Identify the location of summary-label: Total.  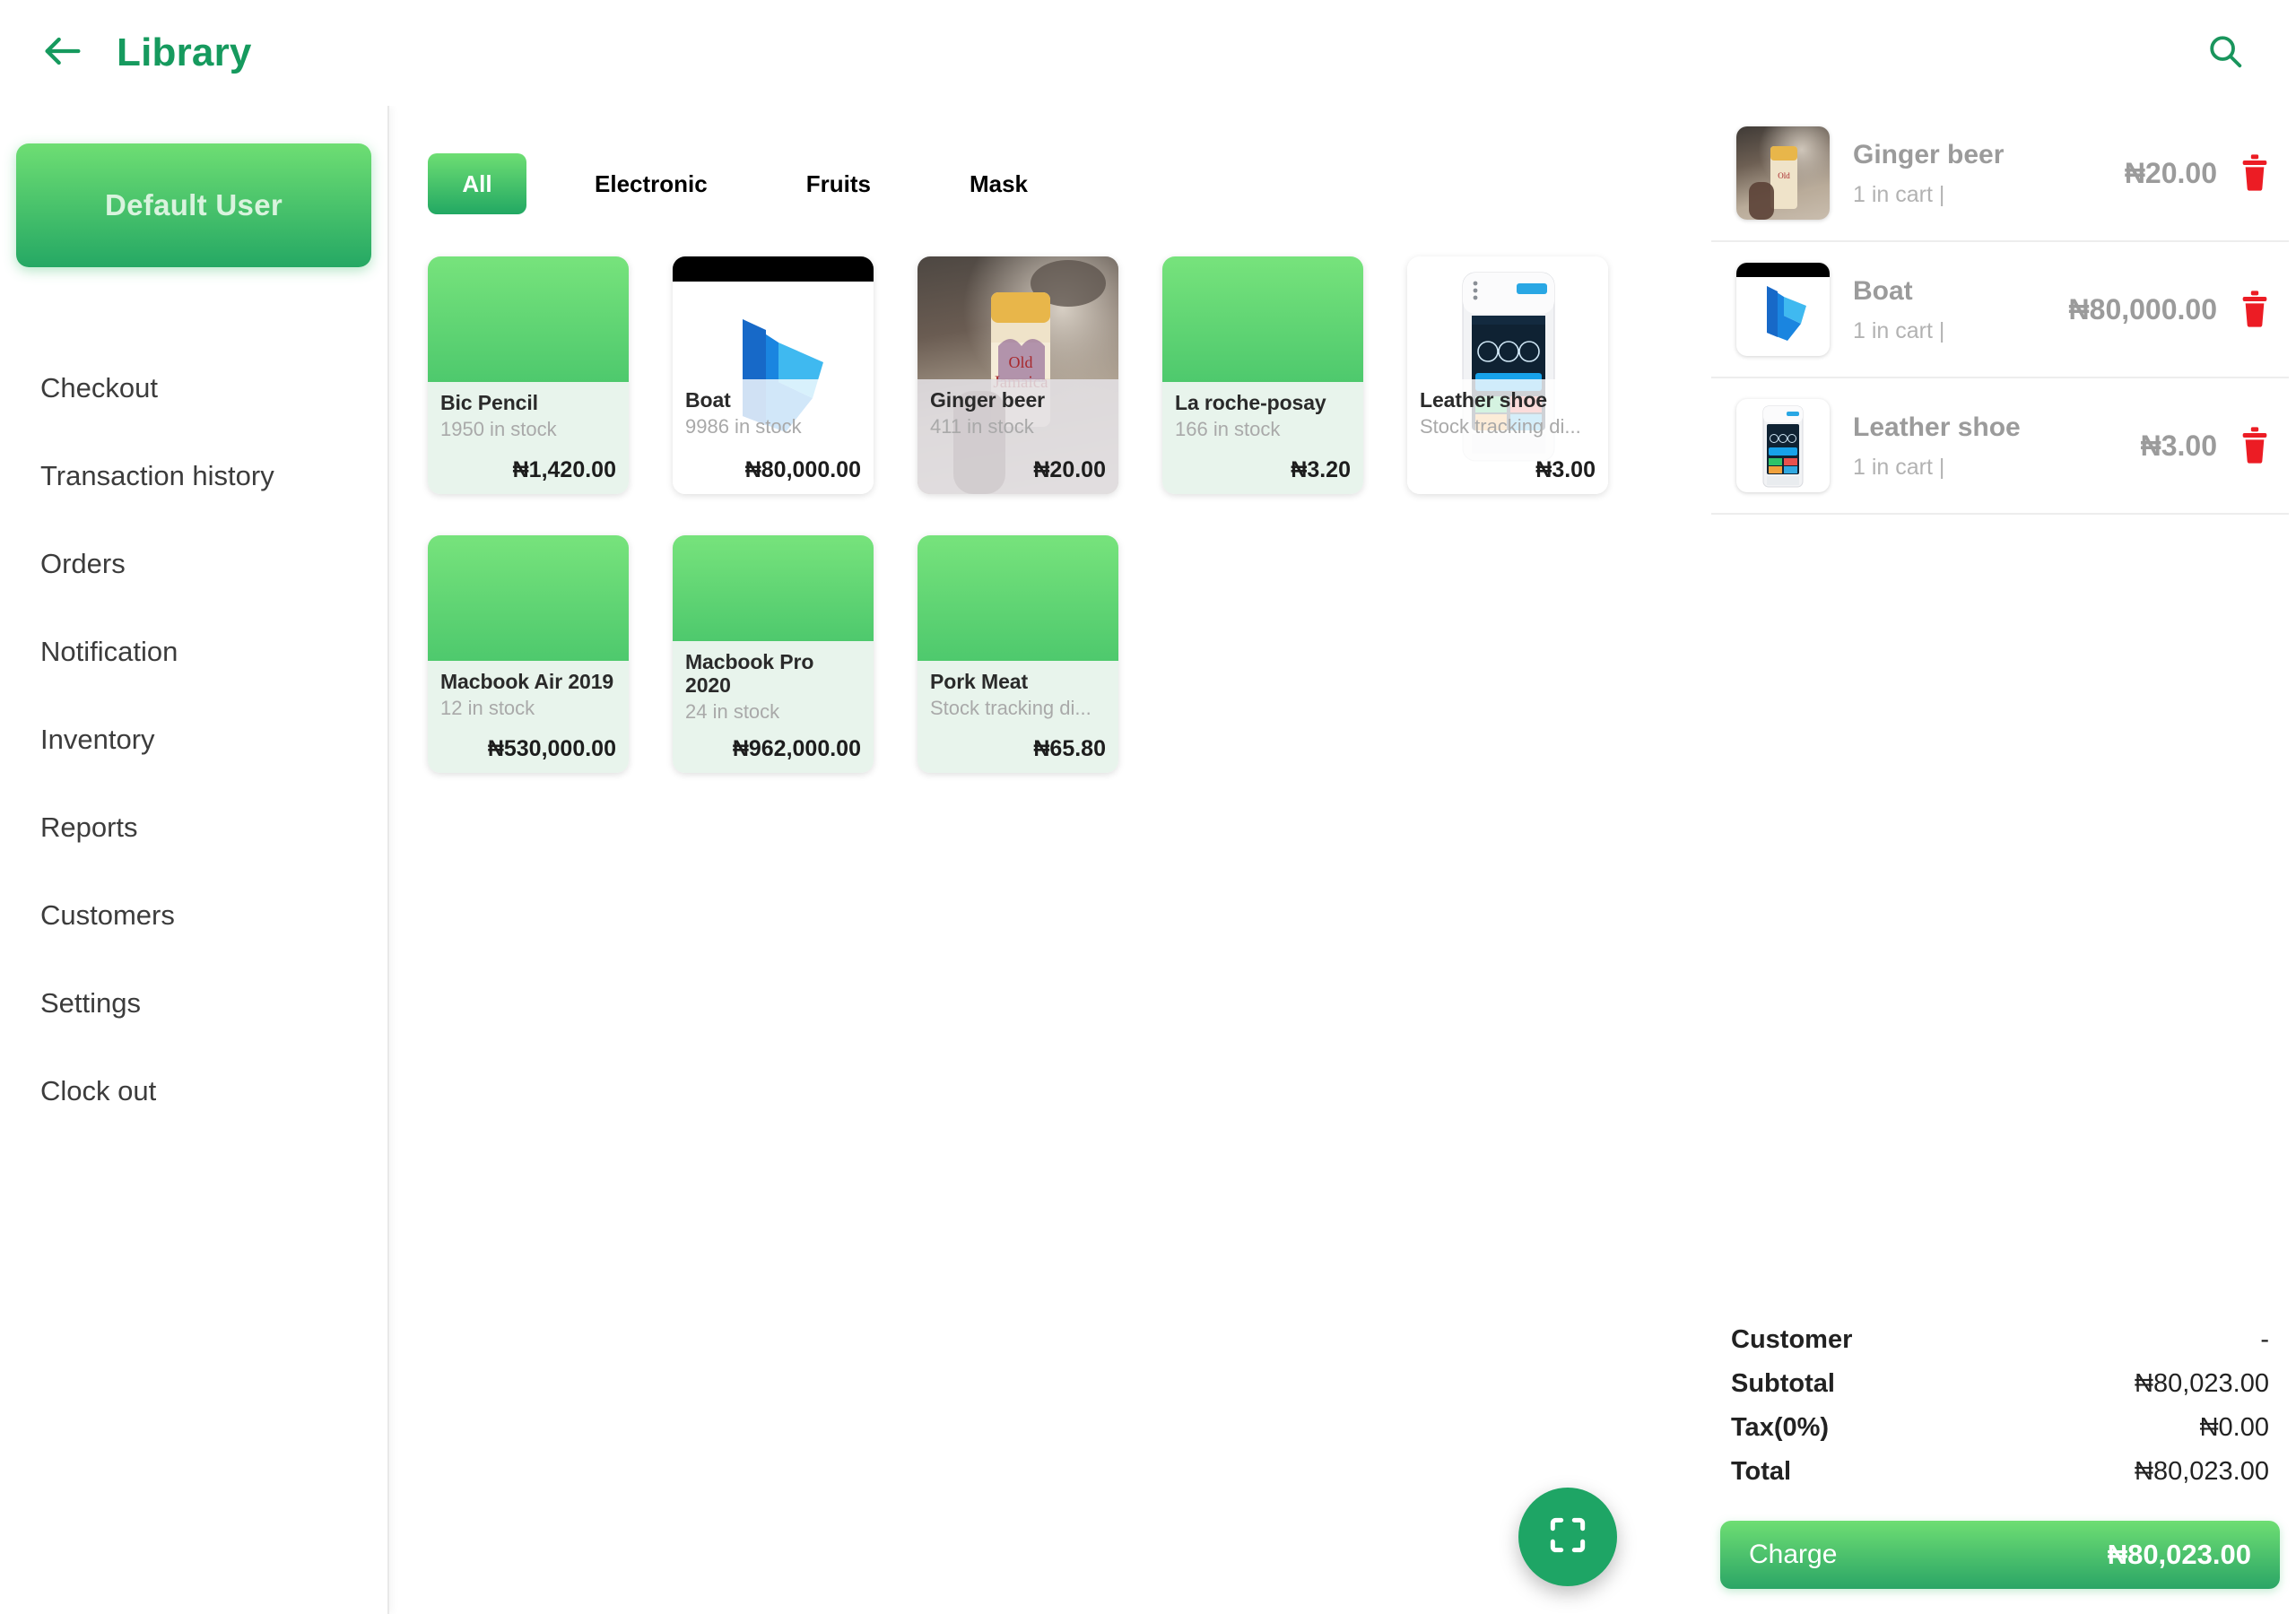
(1761, 1471).